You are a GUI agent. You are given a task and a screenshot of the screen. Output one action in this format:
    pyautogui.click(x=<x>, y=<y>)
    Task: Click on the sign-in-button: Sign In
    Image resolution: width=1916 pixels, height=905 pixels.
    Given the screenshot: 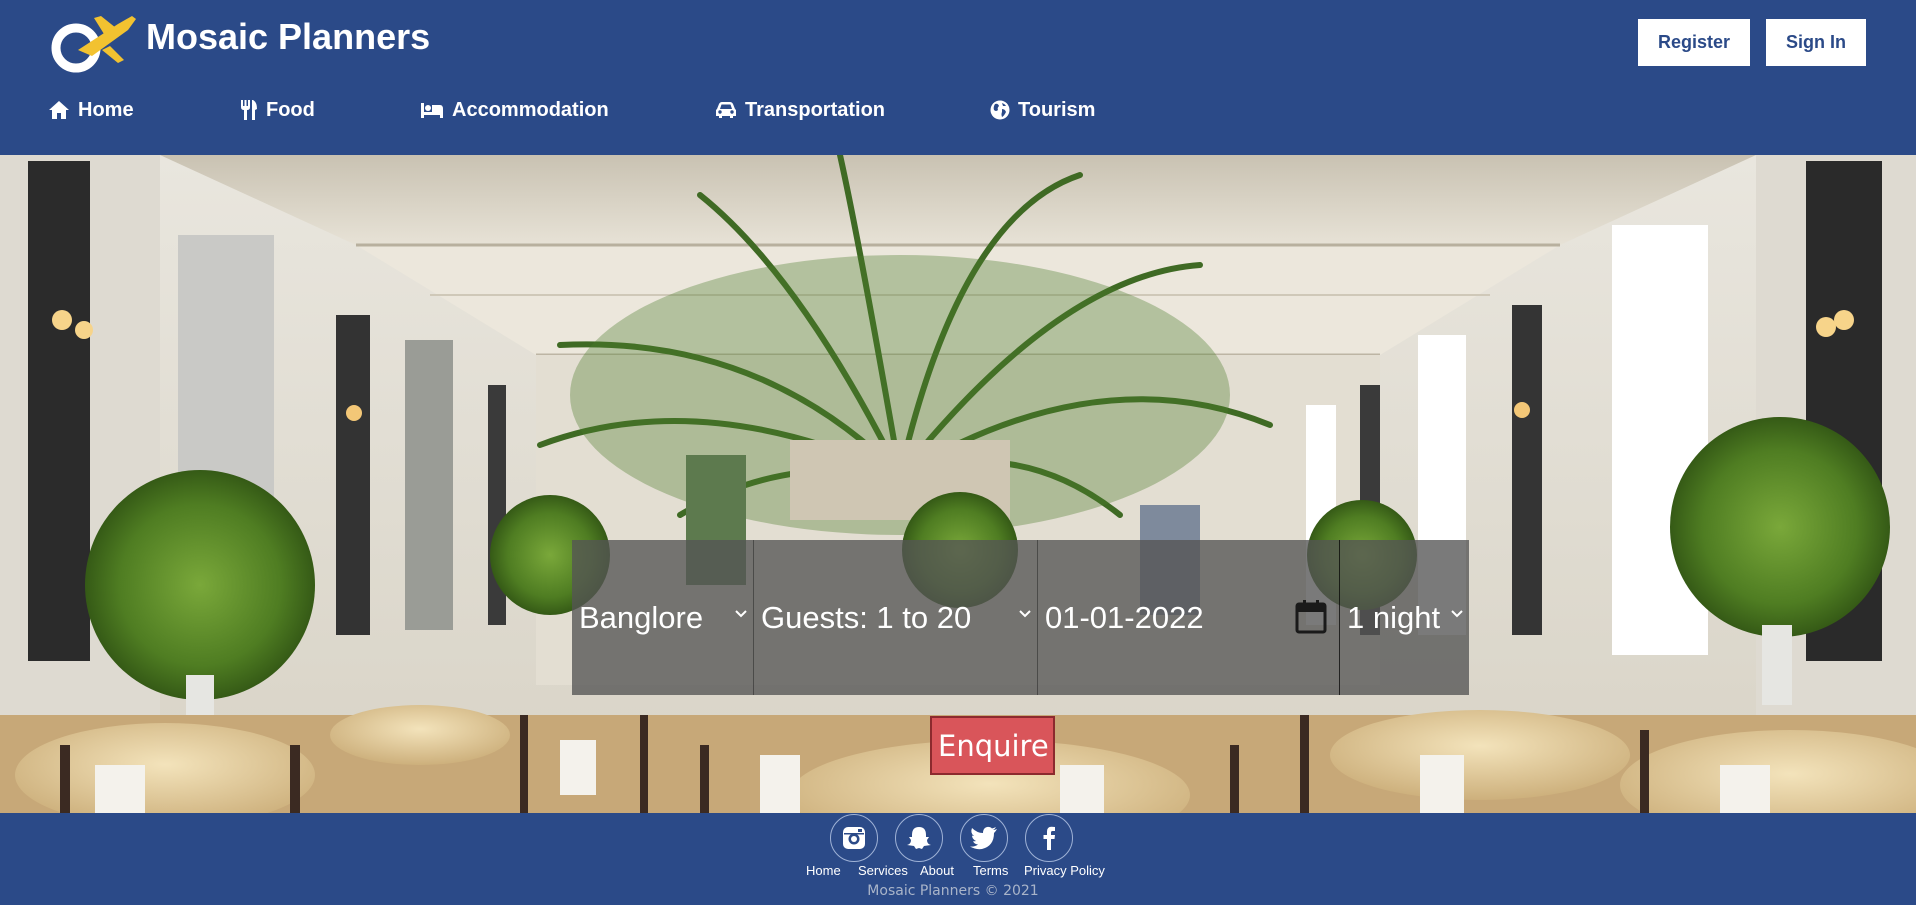 What is the action you would take?
    pyautogui.click(x=1816, y=42)
    